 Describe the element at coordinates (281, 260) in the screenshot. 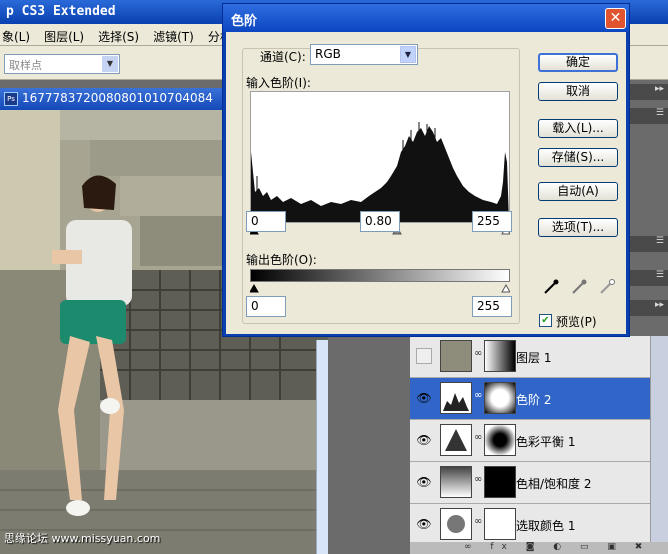

I see `output-levels-label: 输出色阶(O):` at that location.